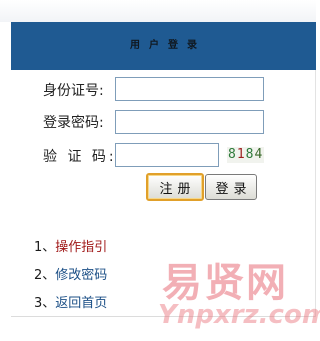 This screenshot has height=341, width=320. I want to click on id-number-input, so click(189, 89).